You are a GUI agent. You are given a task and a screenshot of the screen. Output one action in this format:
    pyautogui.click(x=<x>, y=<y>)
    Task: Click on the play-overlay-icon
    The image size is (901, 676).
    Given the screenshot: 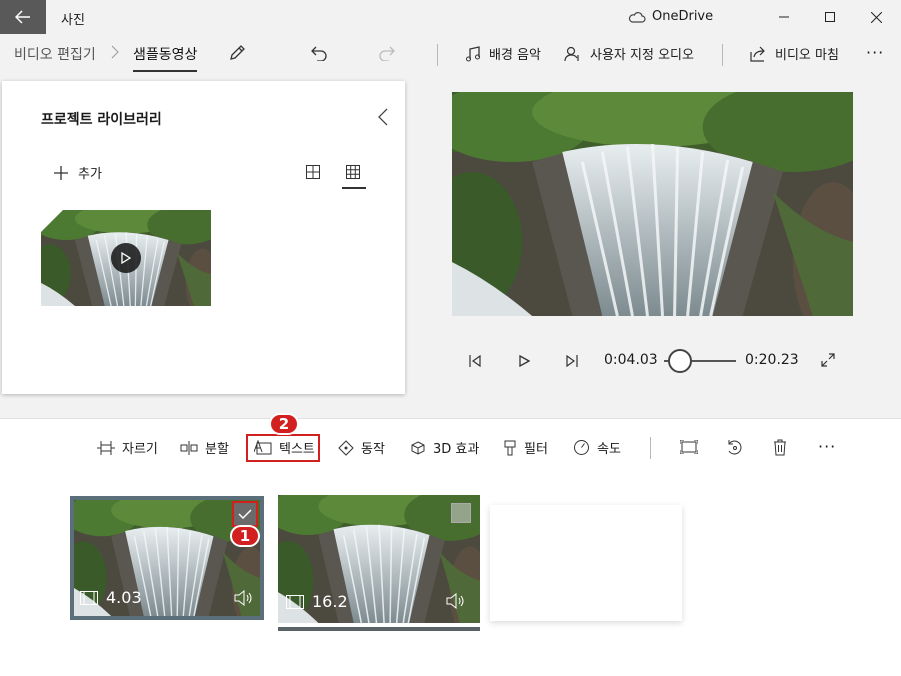 What is the action you would take?
    pyautogui.click(x=126, y=258)
    